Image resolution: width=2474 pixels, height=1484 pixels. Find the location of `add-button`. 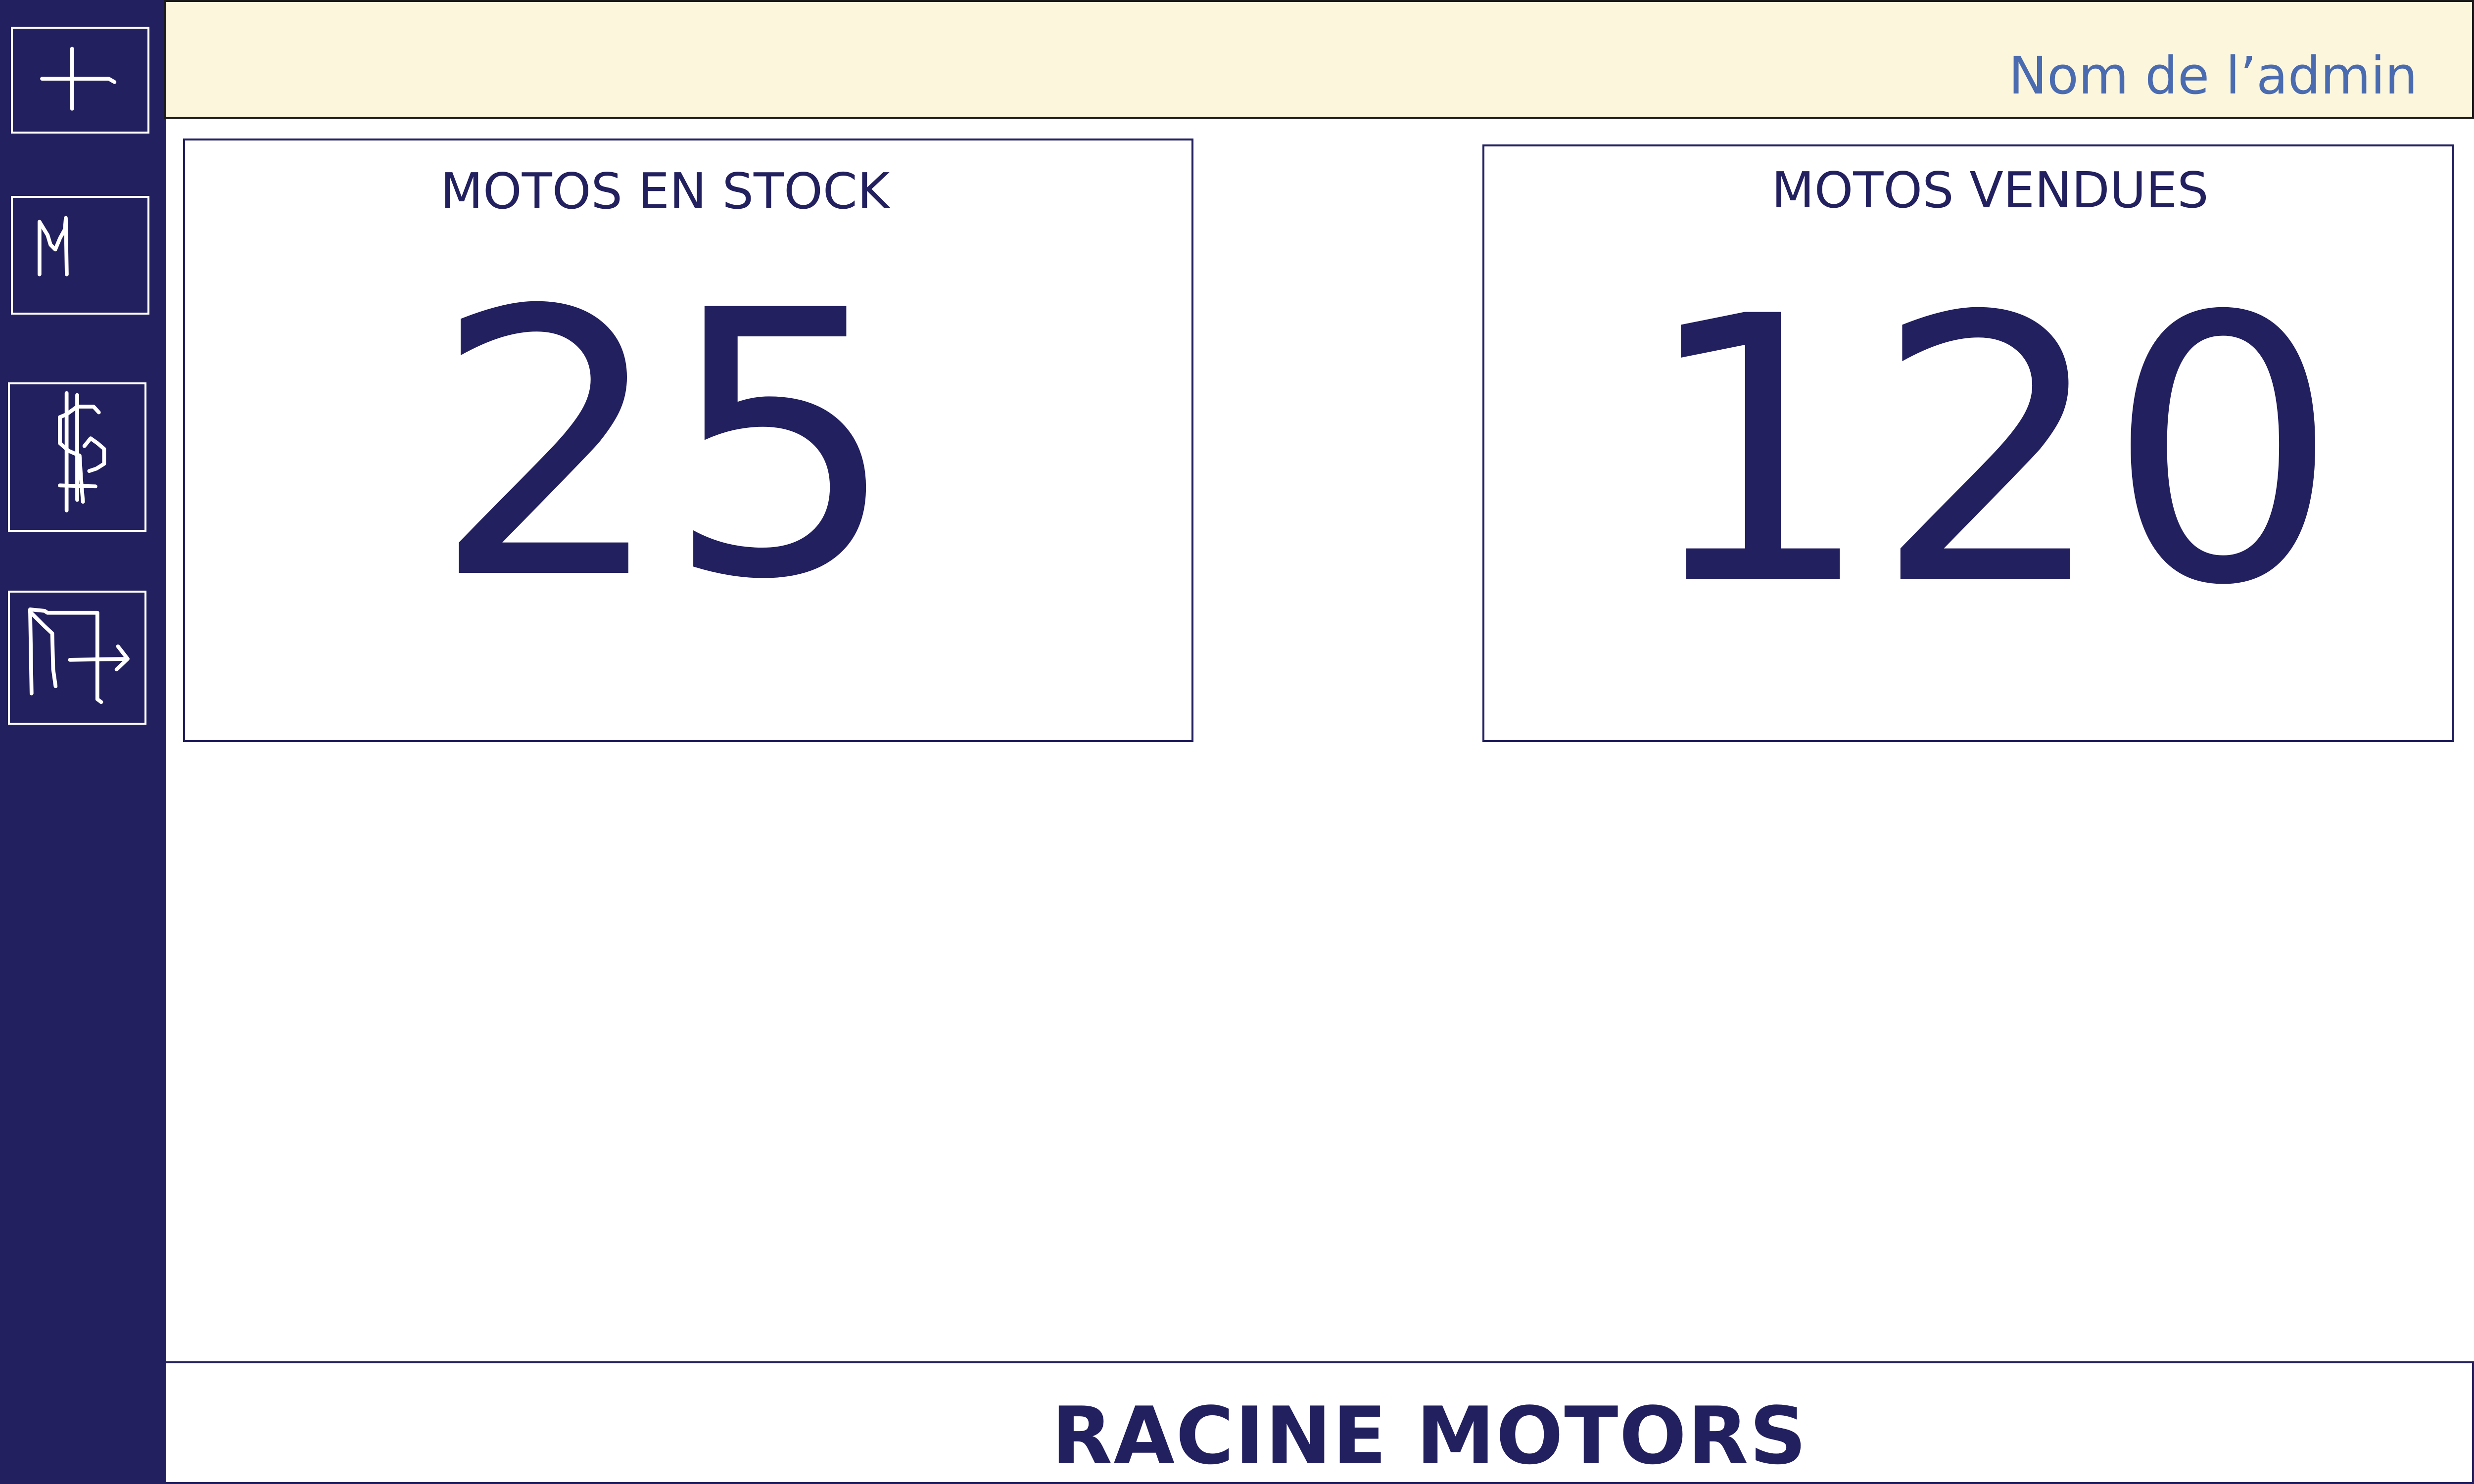

add-button is located at coordinates (80, 80).